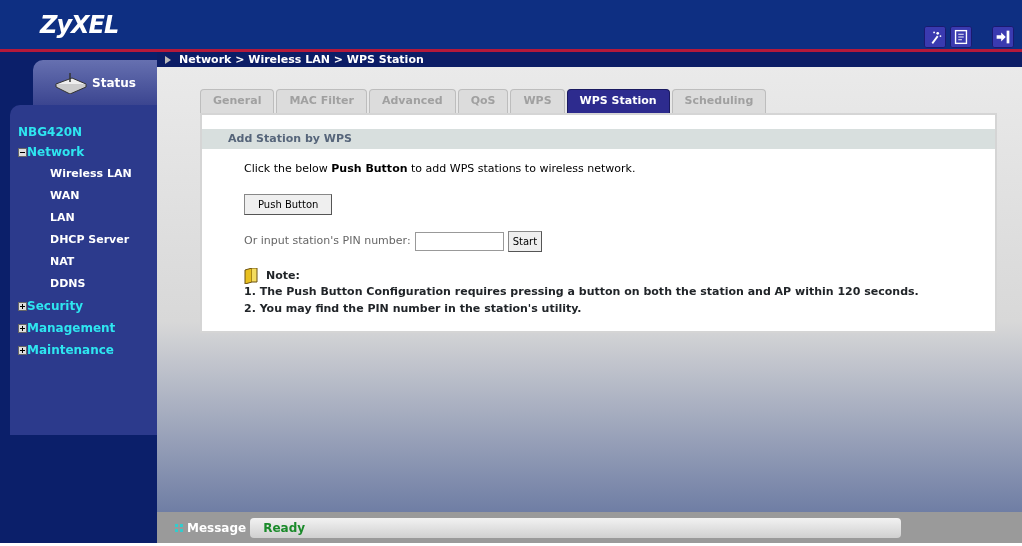 Image resolution: width=1022 pixels, height=546 pixels. What do you see at coordinates (413, 308) in the screenshot?
I see `note-text: 2. You may find the PIN number in the station's utility.` at bounding box center [413, 308].